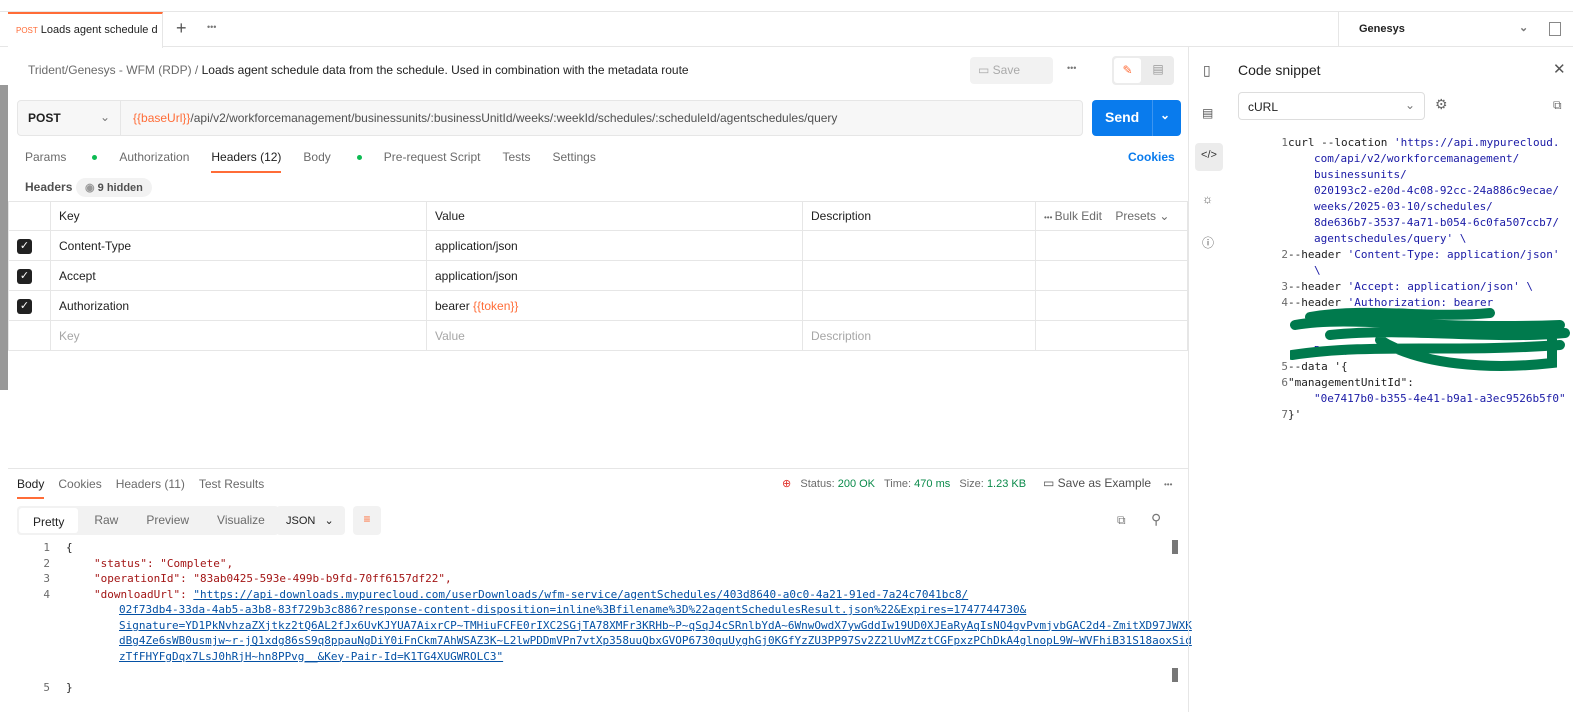 The image size is (1573, 712). Describe the element at coordinates (49, 520) in the screenshot. I see `view-pretty: Pretty` at that location.